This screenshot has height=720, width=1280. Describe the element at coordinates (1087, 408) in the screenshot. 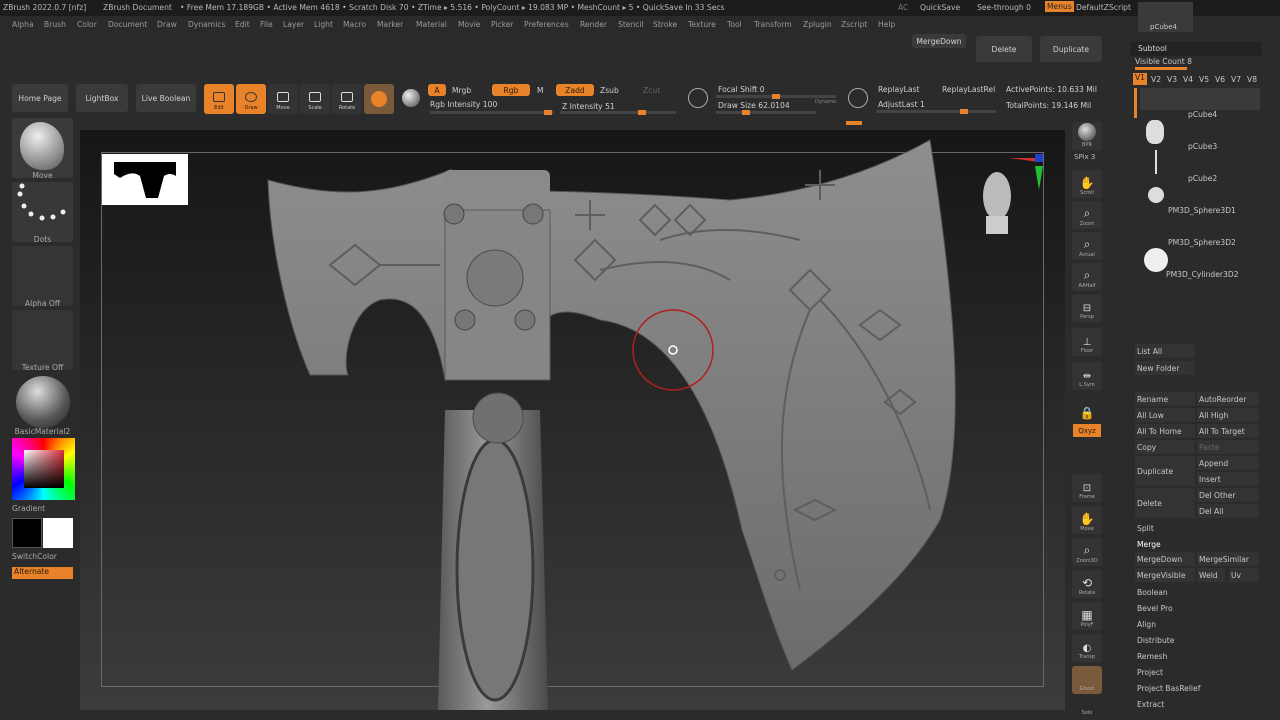

I see `lock-button: 🔒` at that location.